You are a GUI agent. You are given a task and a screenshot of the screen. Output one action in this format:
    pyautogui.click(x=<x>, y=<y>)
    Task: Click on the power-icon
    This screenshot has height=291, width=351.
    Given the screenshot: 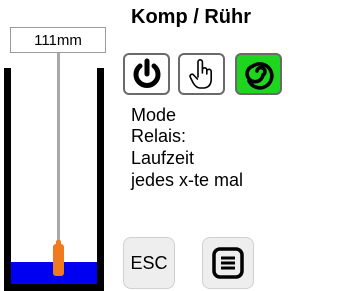 What is the action you would take?
    pyautogui.click(x=146, y=73)
    